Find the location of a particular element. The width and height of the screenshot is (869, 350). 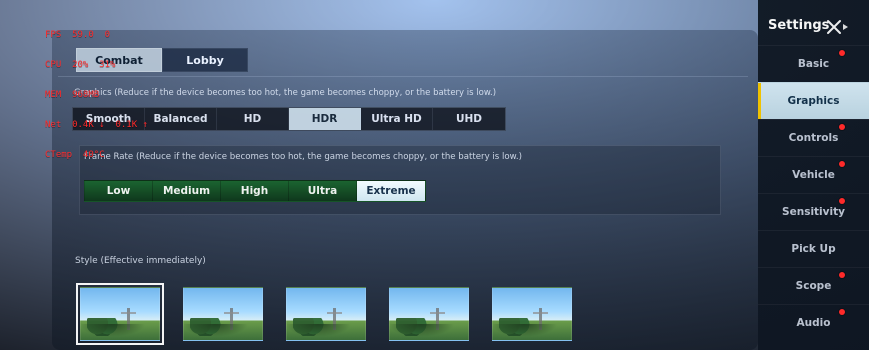

sidebar-item-vehicle: Vehicle is located at coordinates (813, 174).